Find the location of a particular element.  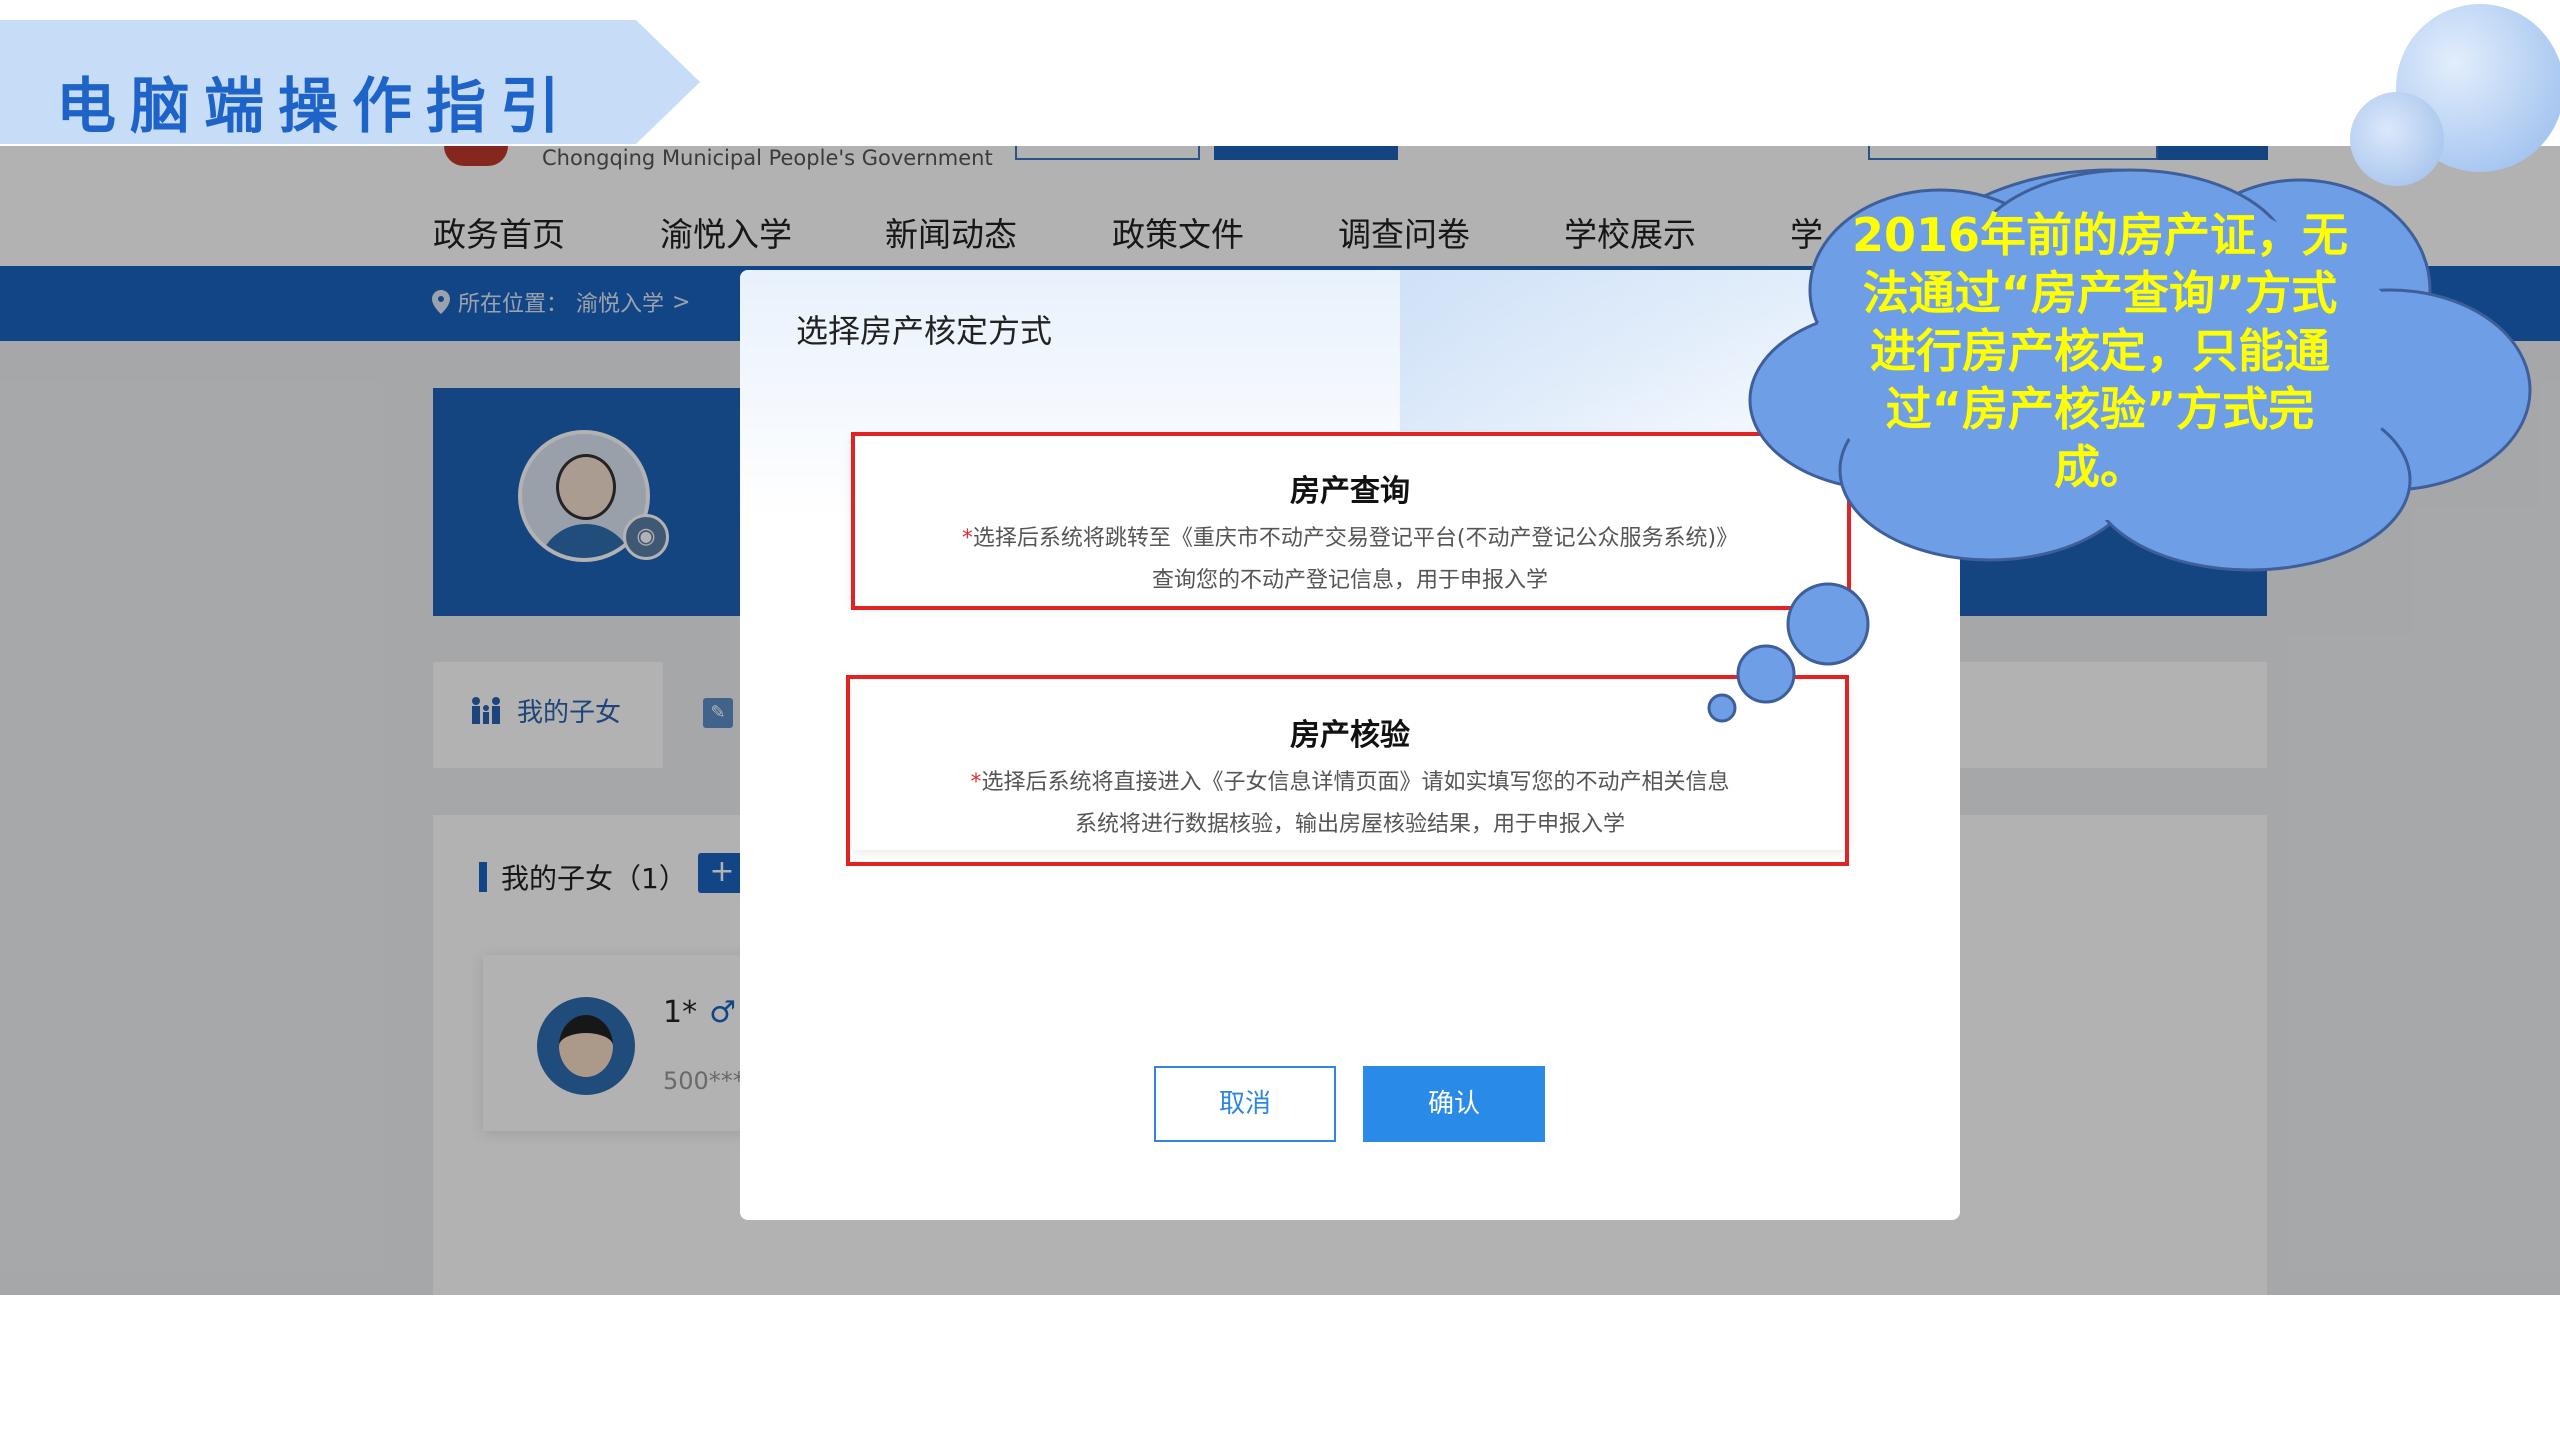

slide-title-banner: 电脑端操作指引 is located at coordinates (350, 82).